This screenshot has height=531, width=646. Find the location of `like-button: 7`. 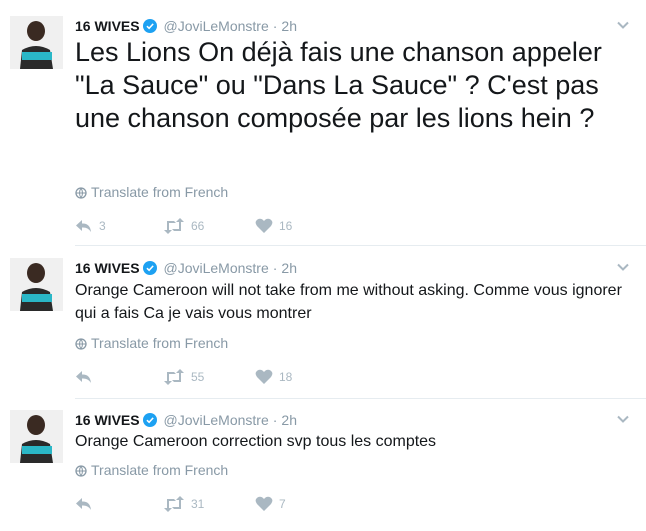

like-button: 7 is located at coordinates (270, 504).